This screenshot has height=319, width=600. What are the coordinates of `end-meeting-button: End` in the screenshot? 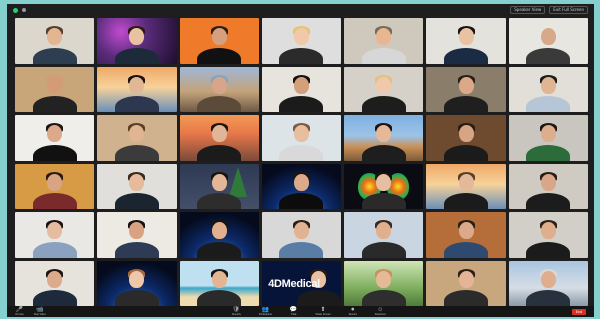 It's located at (578, 311).